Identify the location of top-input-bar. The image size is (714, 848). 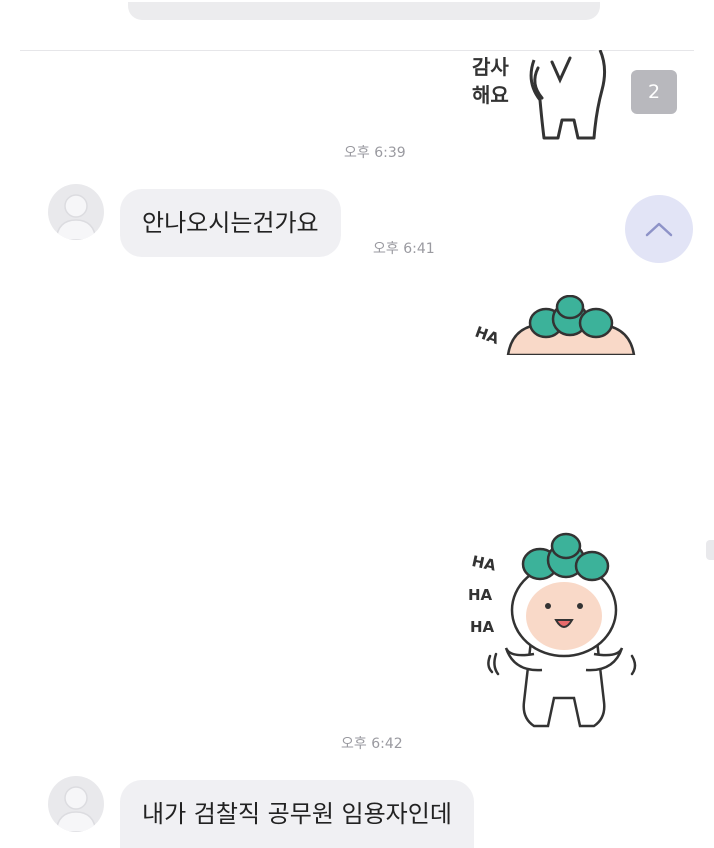
(364, 11).